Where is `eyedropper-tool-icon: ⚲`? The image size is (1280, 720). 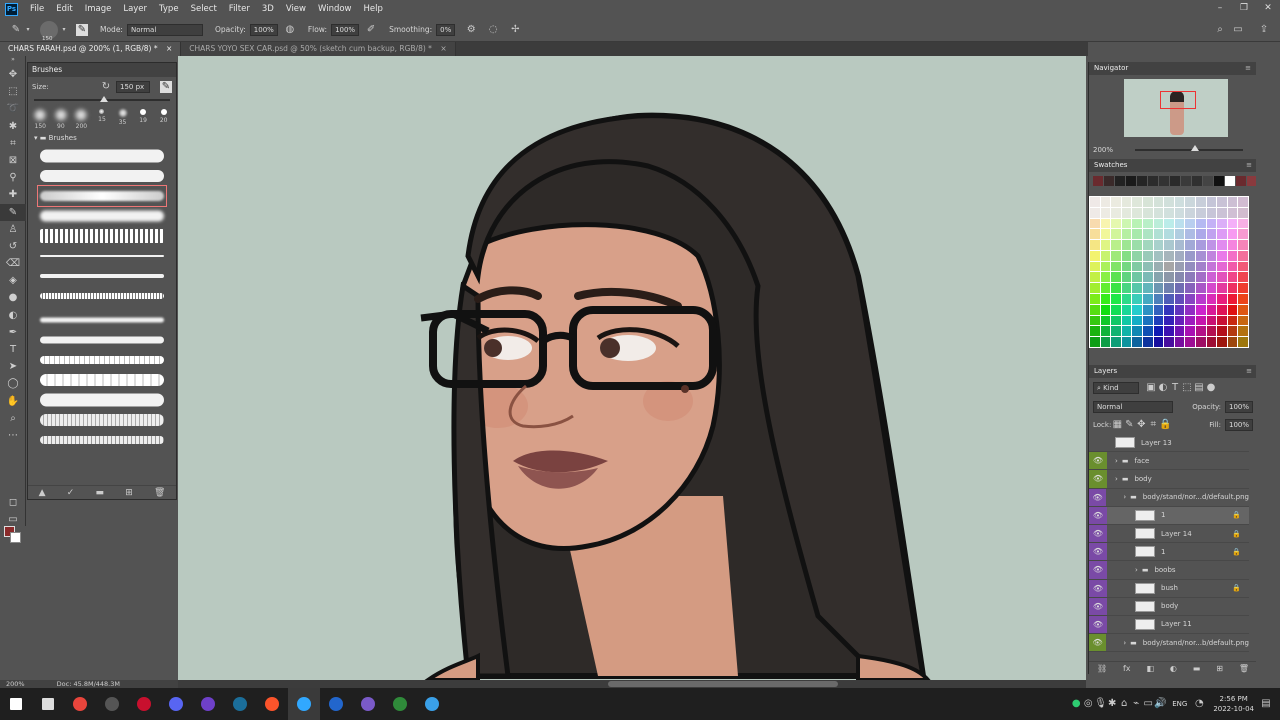 eyedropper-tool-icon: ⚲ is located at coordinates (13, 177).